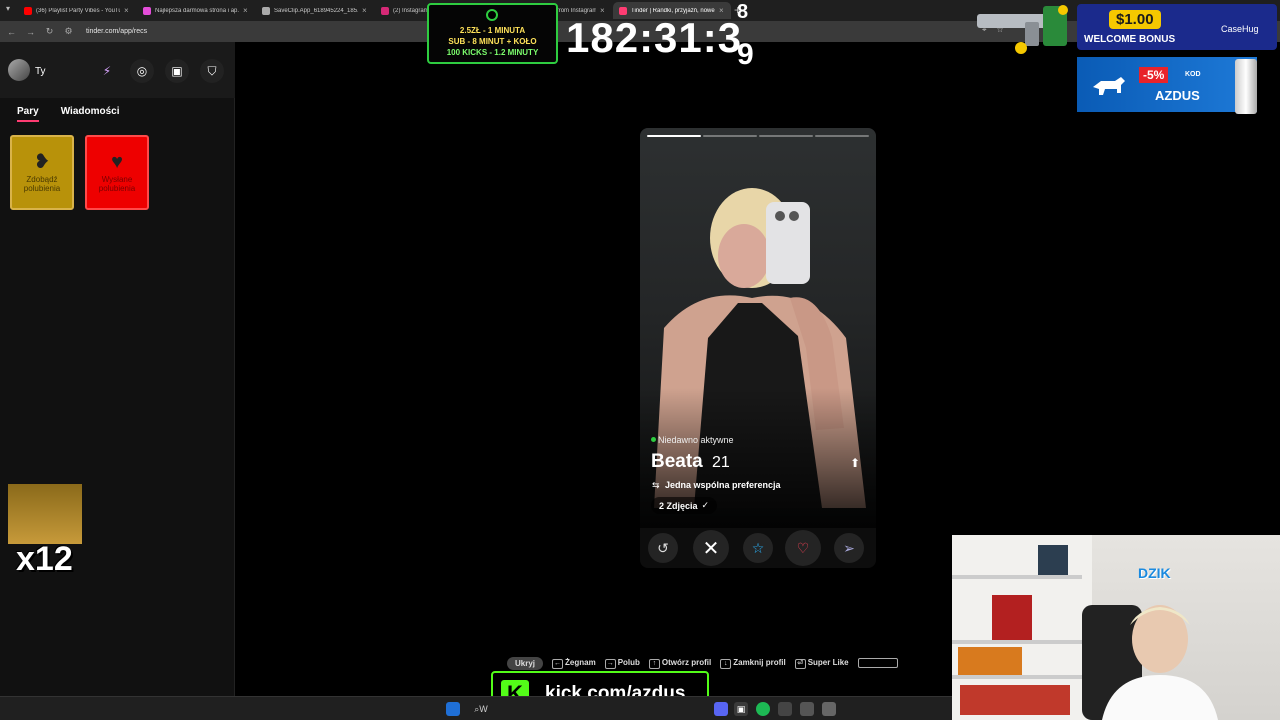 The image size is (1280, 720). Describe the element at coordinates (117, 184) in the screenshot. I see `tile-label: Wysłane polubienia` at that location.